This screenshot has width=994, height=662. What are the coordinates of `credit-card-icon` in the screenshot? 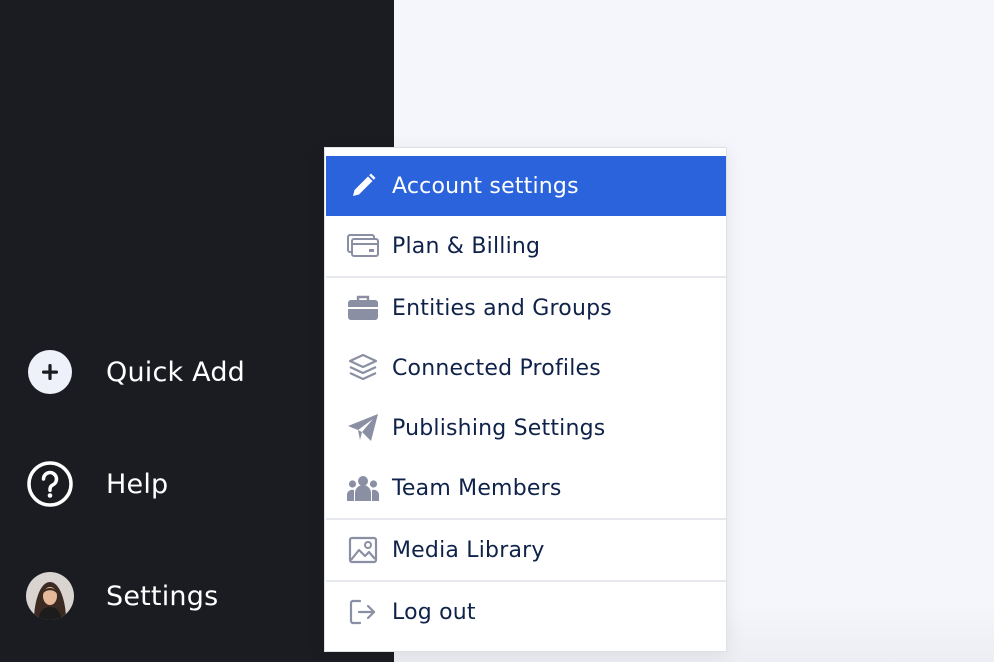 It's located at (363, 246).